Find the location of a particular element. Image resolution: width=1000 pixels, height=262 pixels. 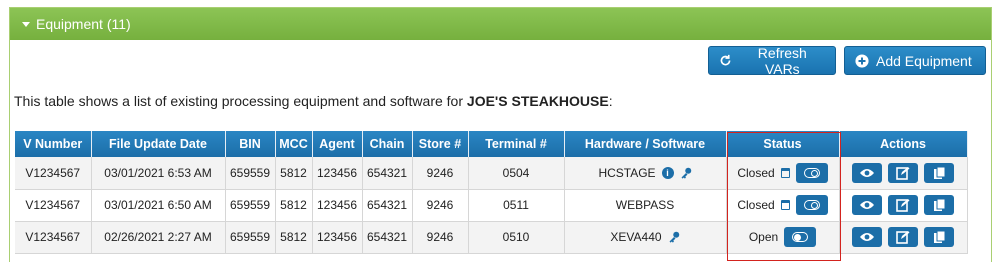

cell-hardware: XEVA440 is located at coordinates (645, 237).